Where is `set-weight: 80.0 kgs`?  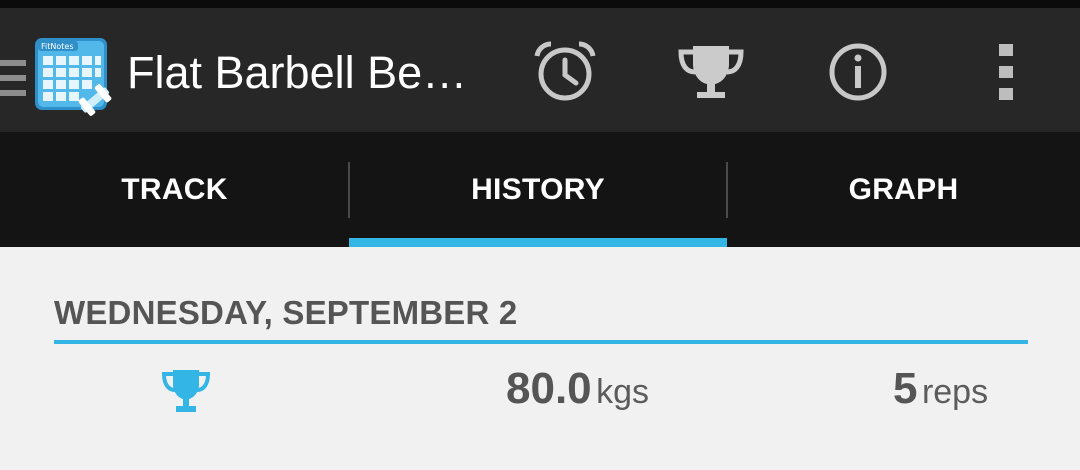
set-weight: 80.0 kgs is located at coordinates (577, 389).